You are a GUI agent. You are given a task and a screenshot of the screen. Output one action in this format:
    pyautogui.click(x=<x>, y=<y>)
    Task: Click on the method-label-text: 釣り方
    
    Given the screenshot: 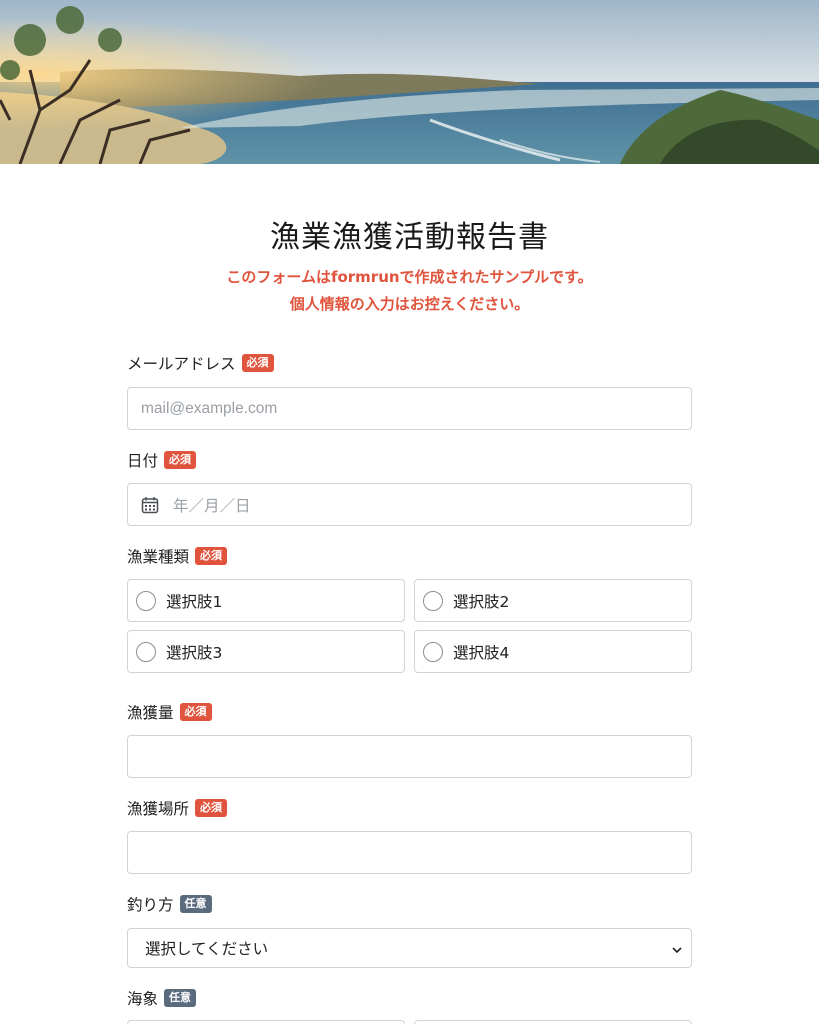 What is the action you would take?
    pyautogui.click(x=150, y=905)
    